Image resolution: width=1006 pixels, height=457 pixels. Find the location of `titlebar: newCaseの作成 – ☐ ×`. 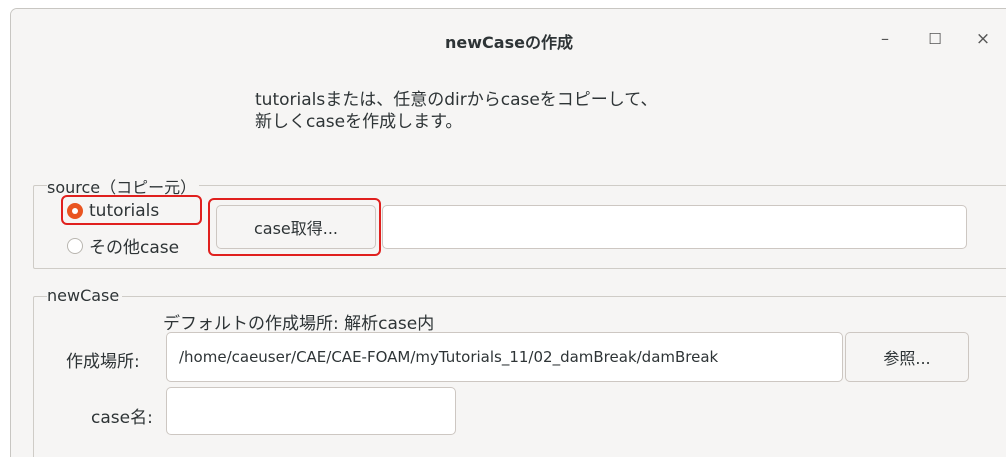

titlebar: newCaseの作成 – ☐ × is located at coordinates (508, 40).